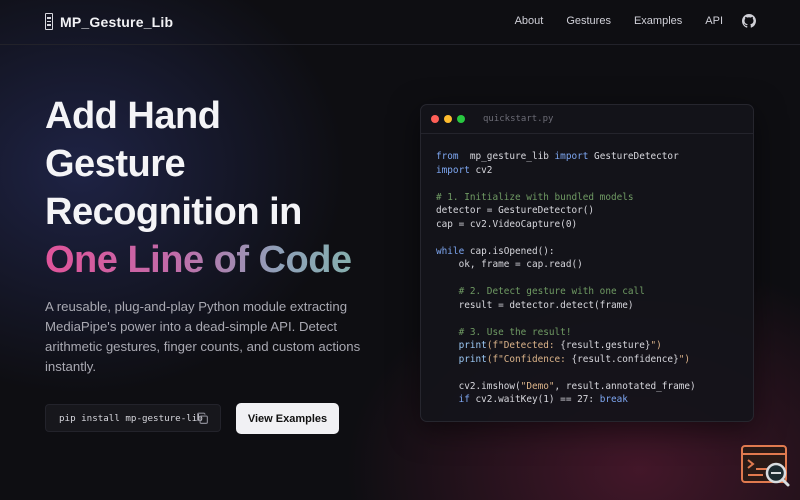  I want to click on nav-link-gestures: Gestures, so click(588, 21).